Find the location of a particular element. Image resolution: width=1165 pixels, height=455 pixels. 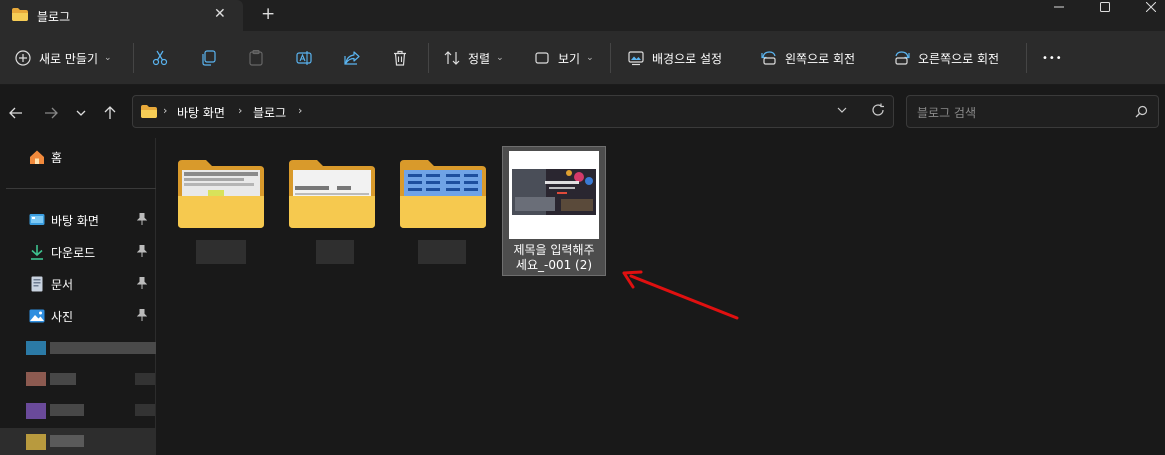

download-icon is located at coordinates (37, 252).